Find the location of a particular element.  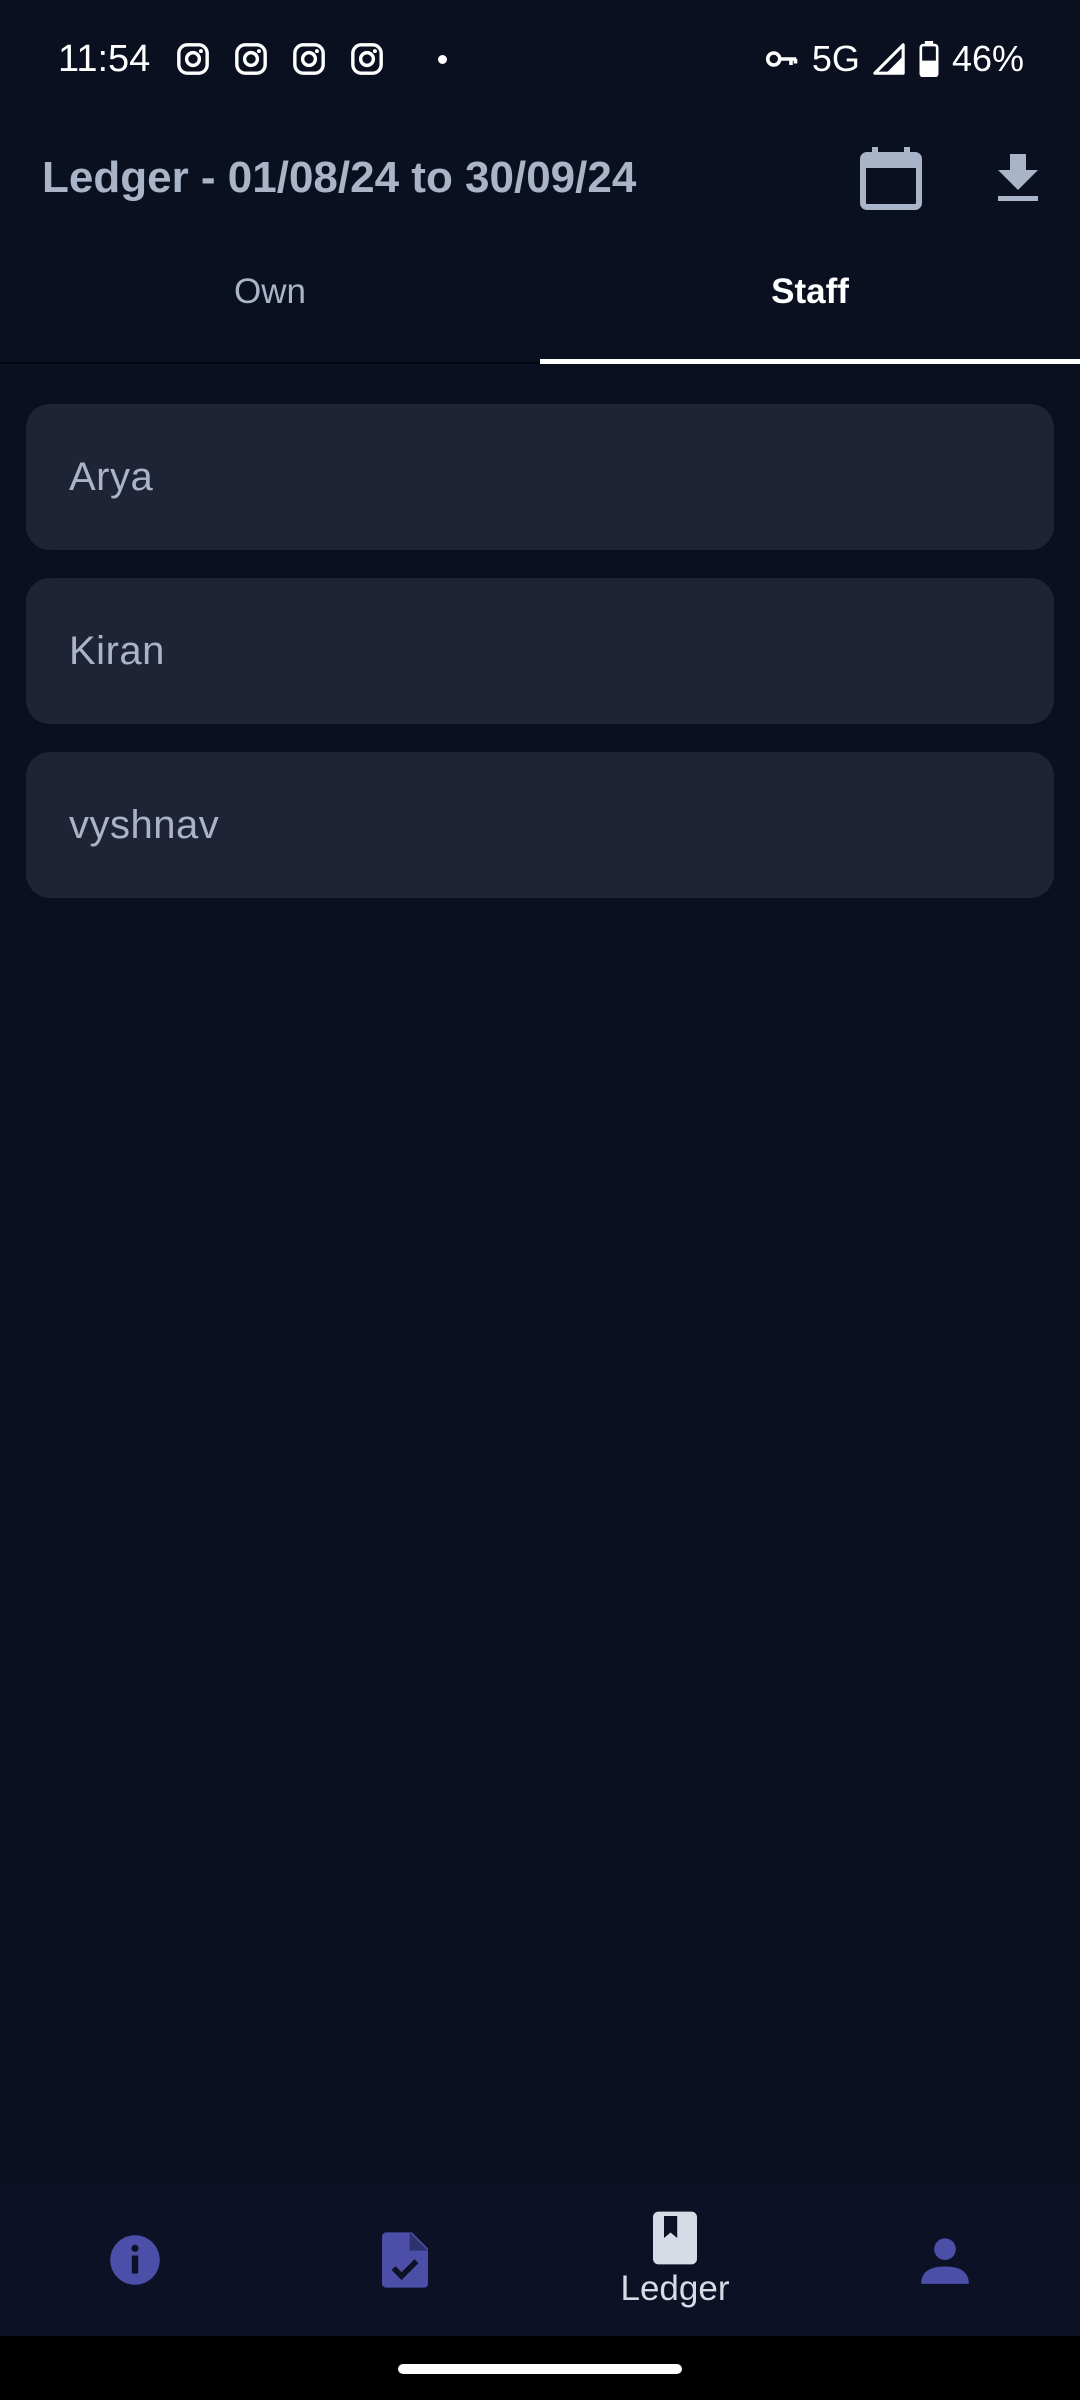

battery-level: 46% is located at coordinates (987, 58).